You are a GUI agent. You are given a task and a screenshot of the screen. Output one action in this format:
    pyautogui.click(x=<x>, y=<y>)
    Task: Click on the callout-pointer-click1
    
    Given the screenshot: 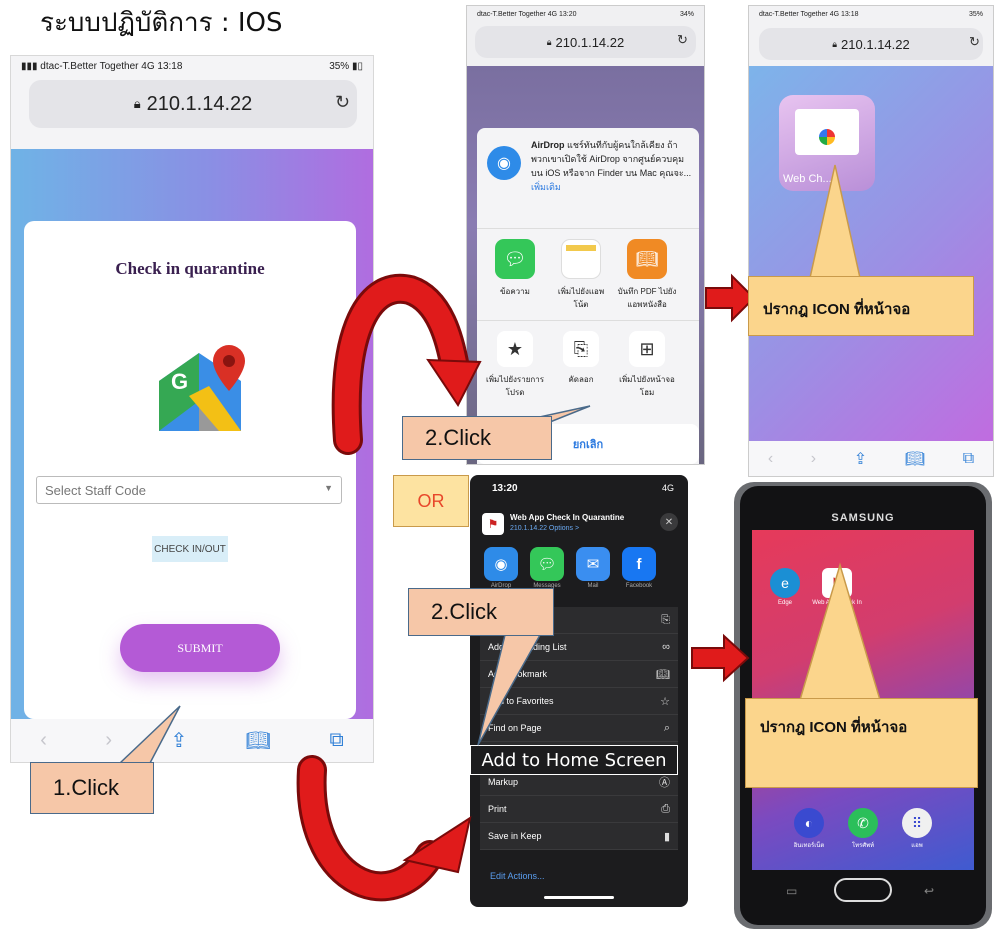 What is the action you would take?
    pyautogui.click(x=149, y=734)
    